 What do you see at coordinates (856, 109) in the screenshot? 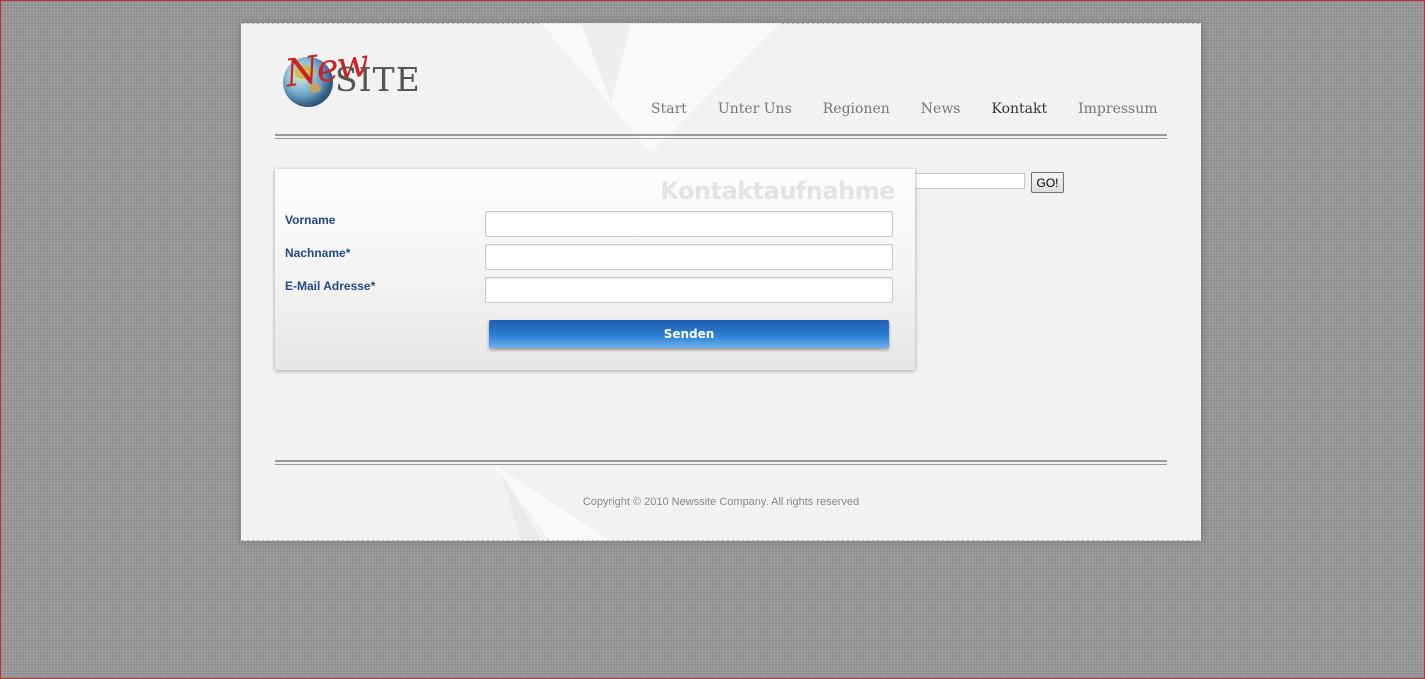
I see `nav-item-regionen: Regionen` at bounding box center [856, 109].